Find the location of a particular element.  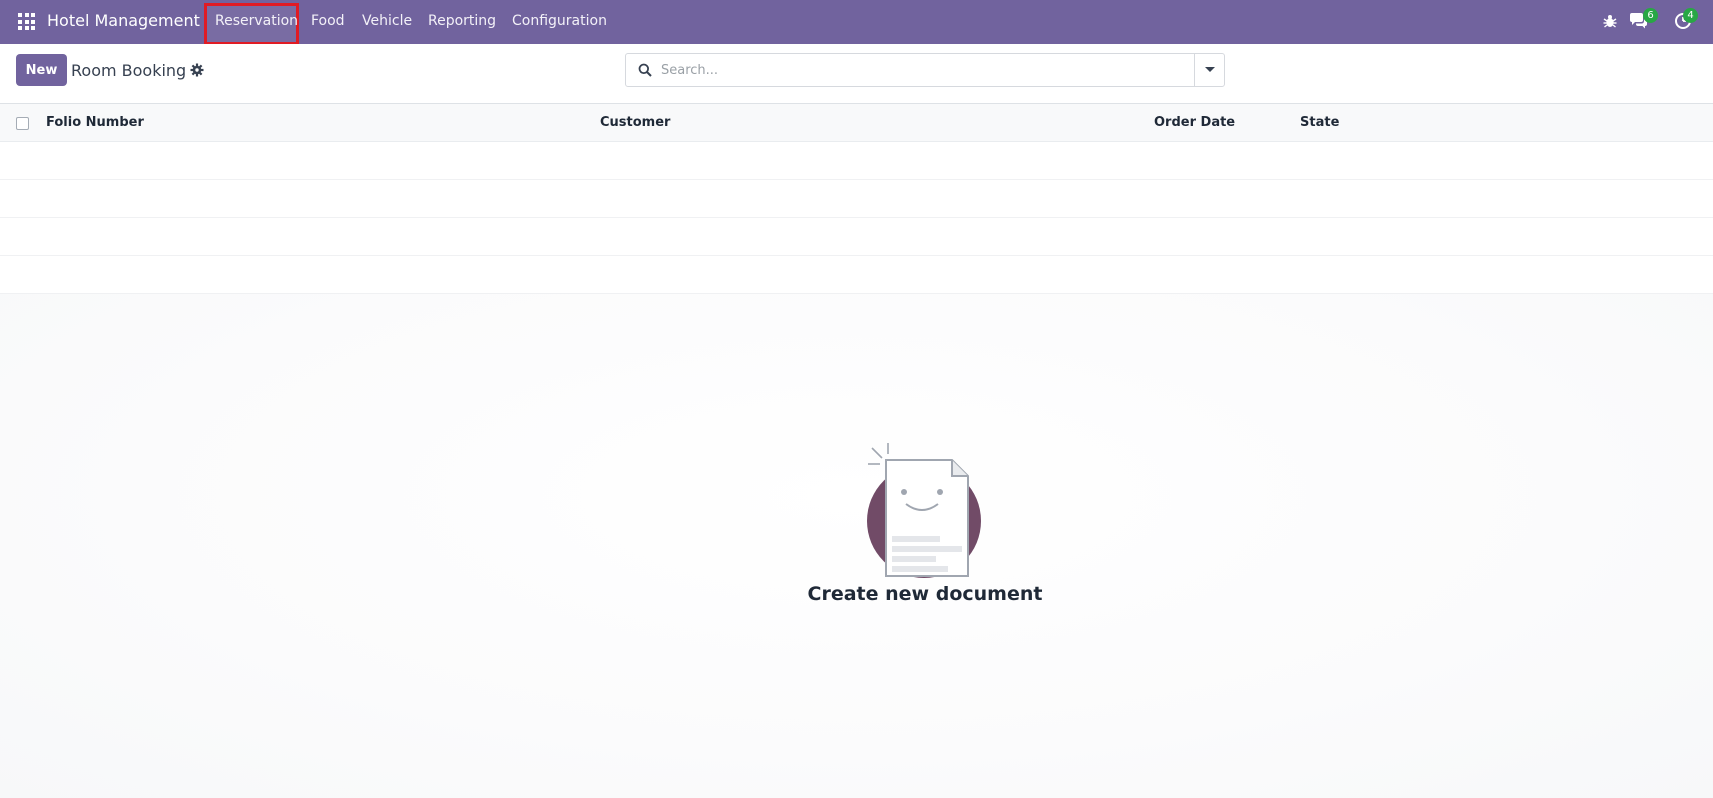

new-button: New is located at coordinates (41, 70).